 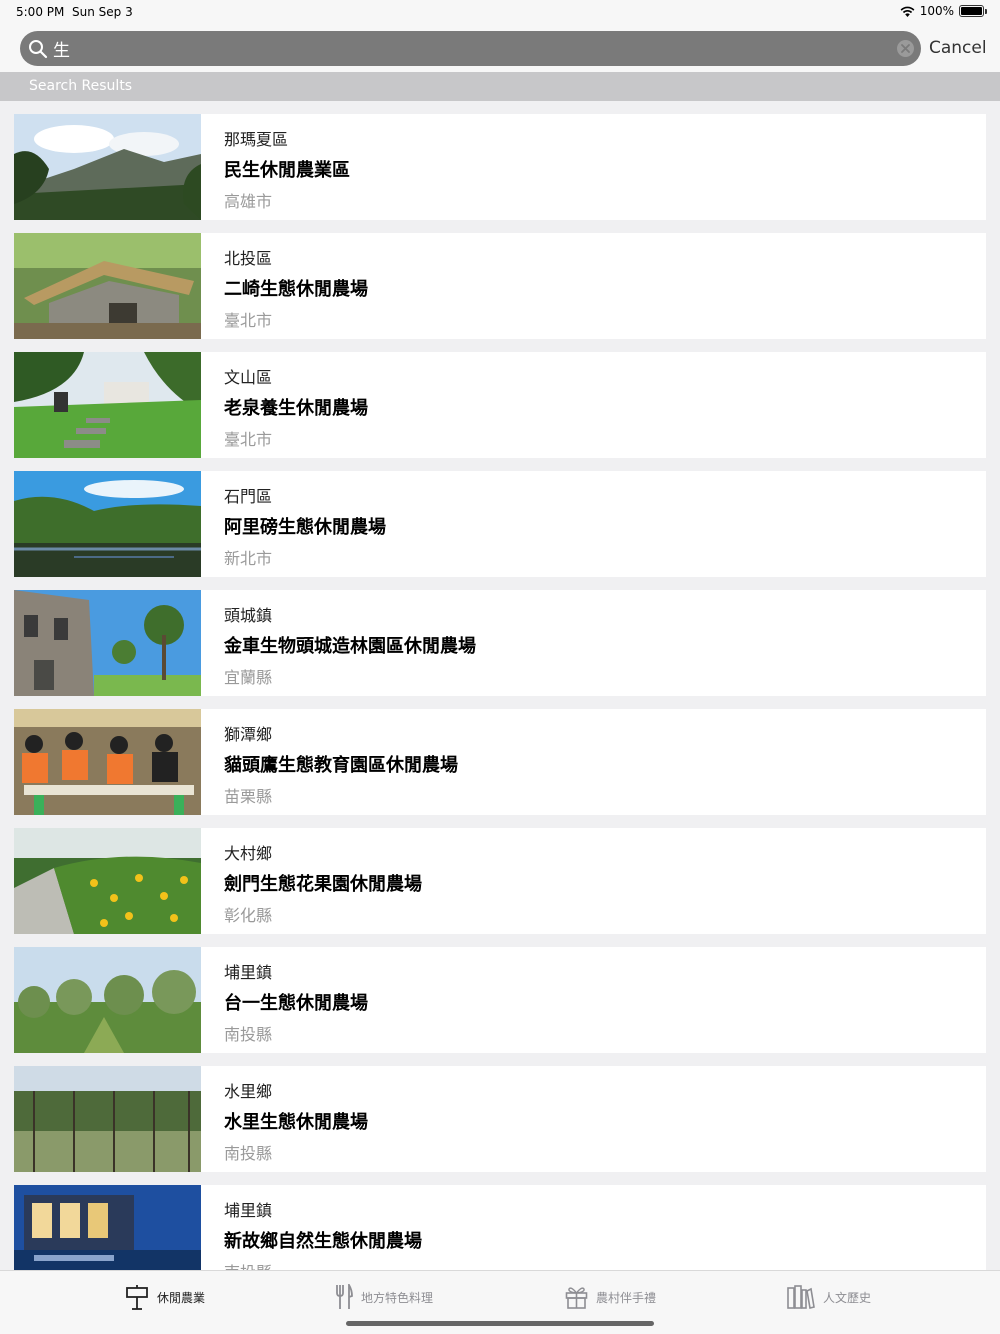 What do you see at coordinates (107, 643) in the screenshot?
I see `thumbnail-building-trees` at bounding box center [107, 643].